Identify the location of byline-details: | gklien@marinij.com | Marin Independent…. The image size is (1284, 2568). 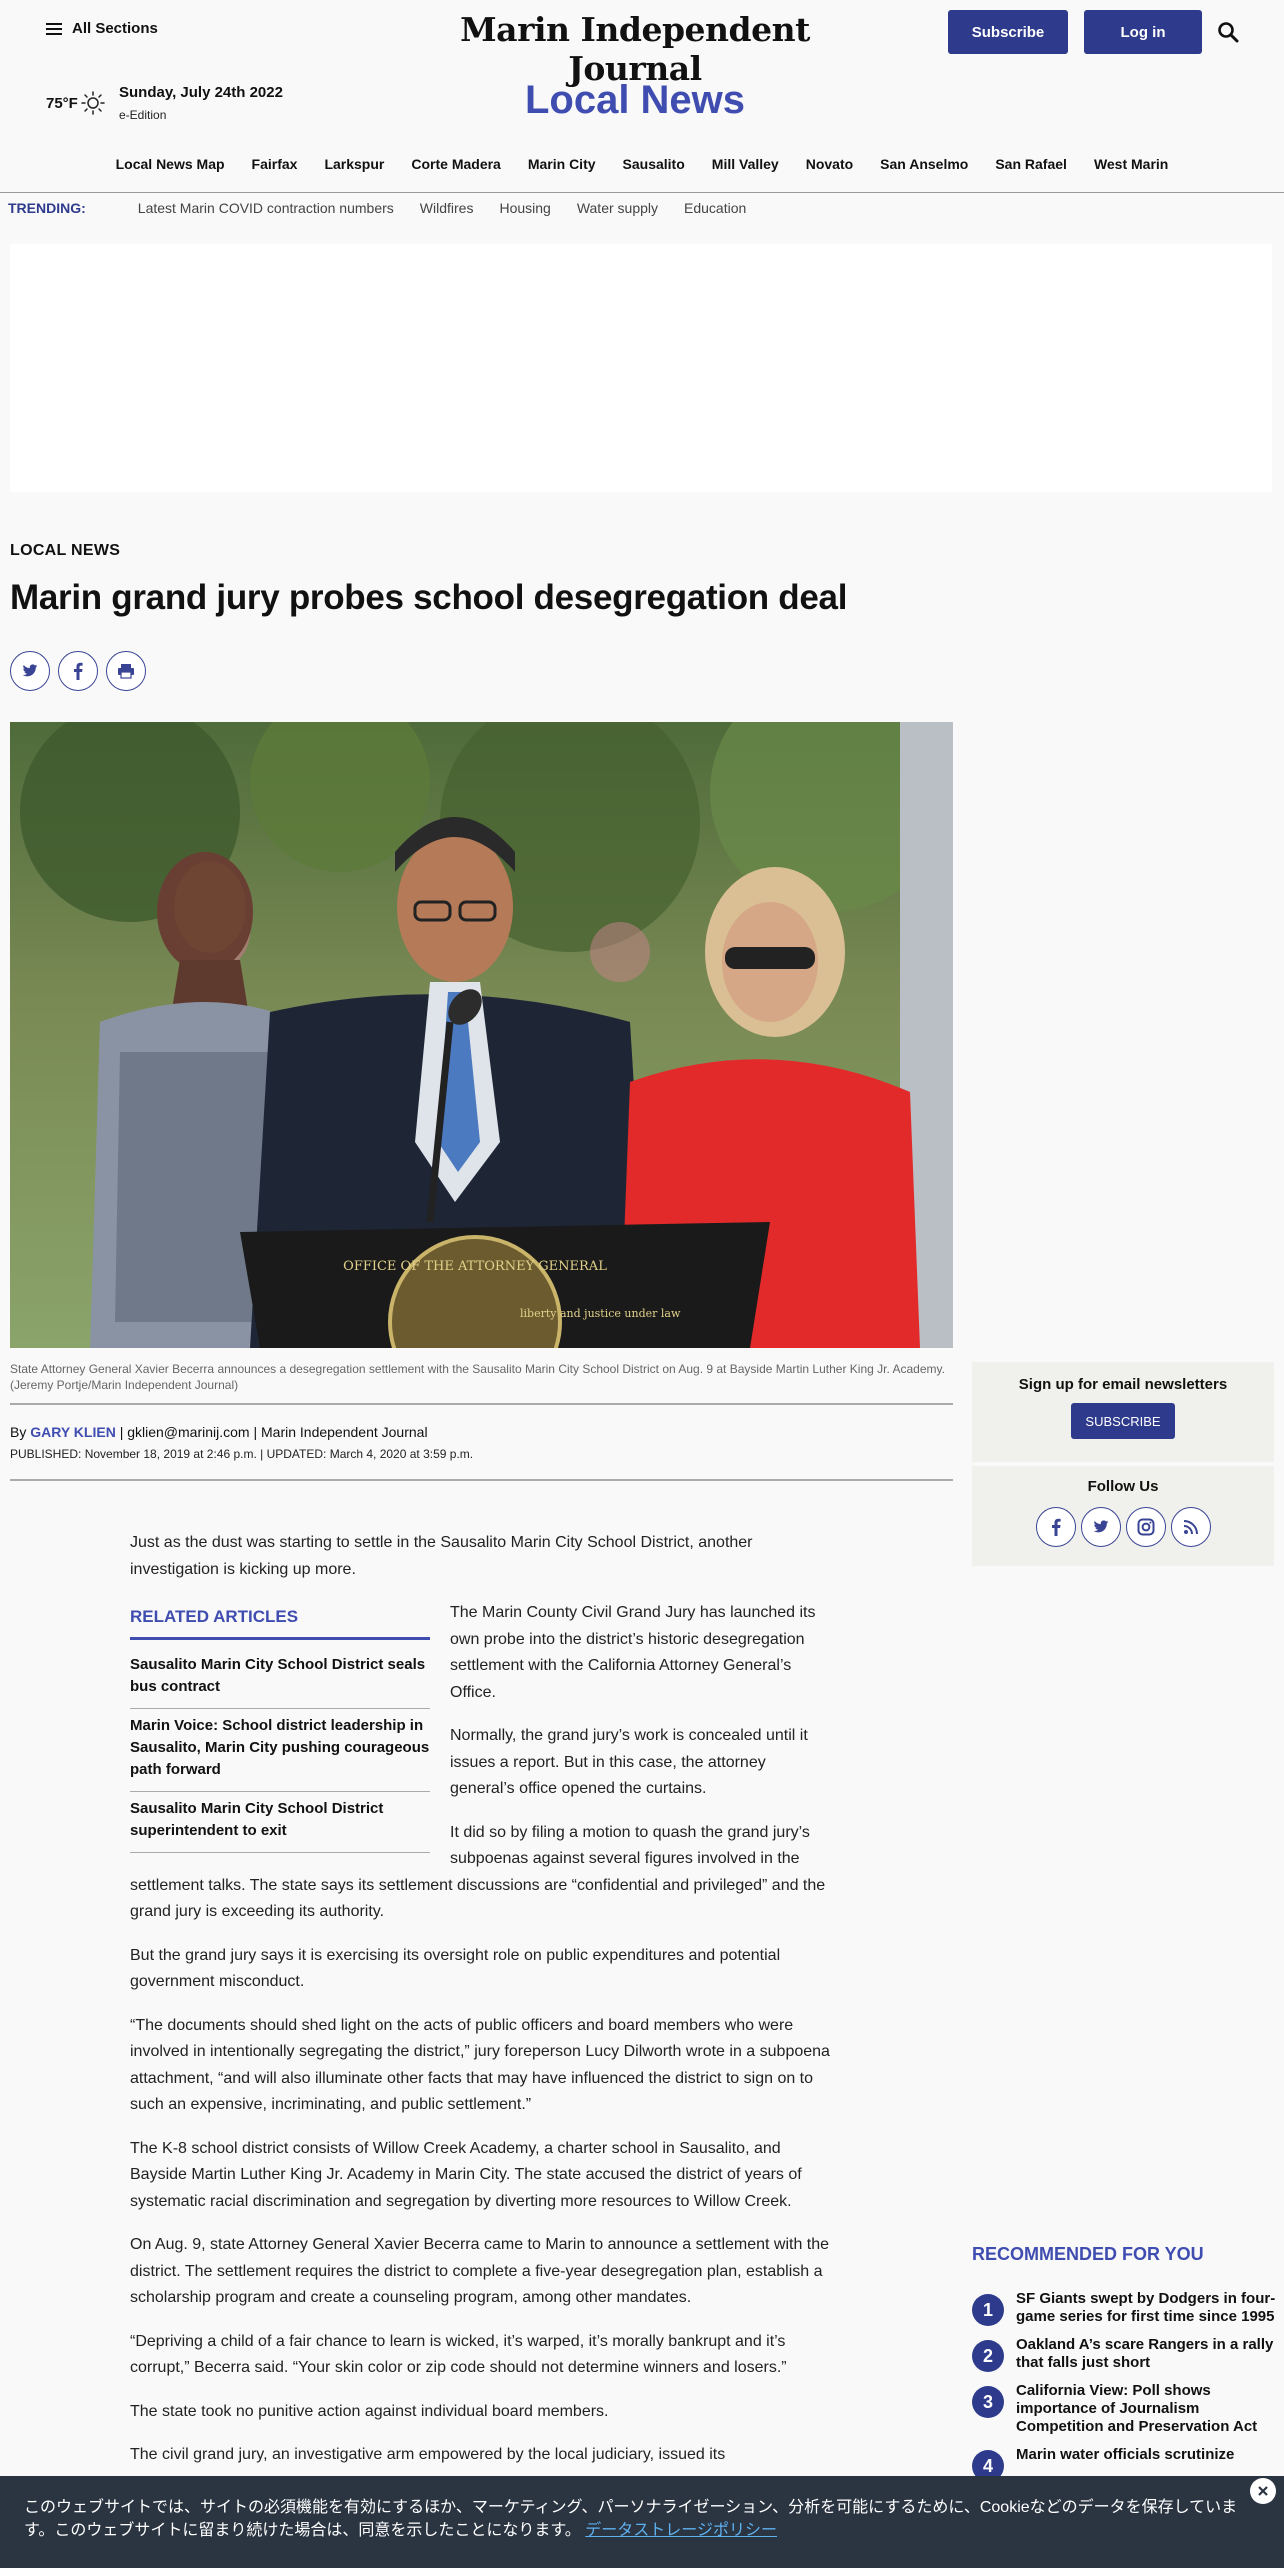
(271, 1432).